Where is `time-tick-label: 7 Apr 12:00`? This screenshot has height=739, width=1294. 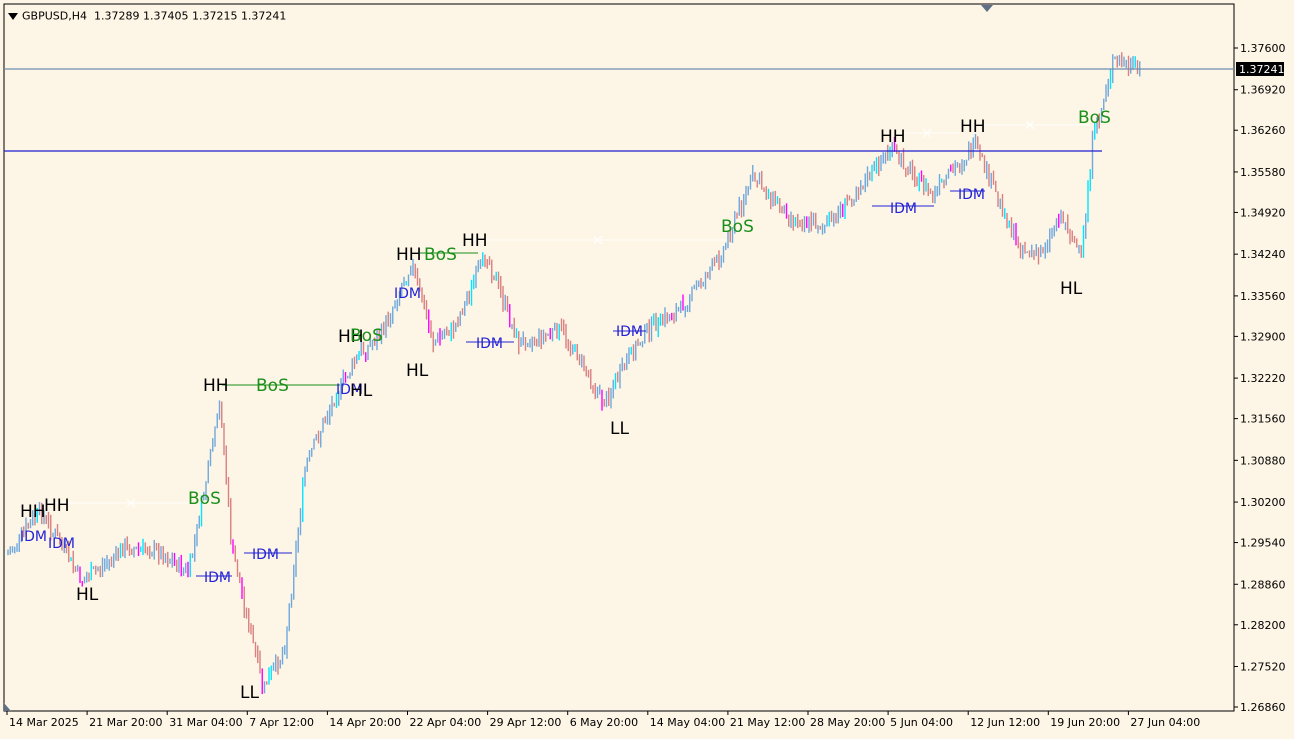
time-tick-label: 7 Apr 12:00 is located at coordinates (281, 722).